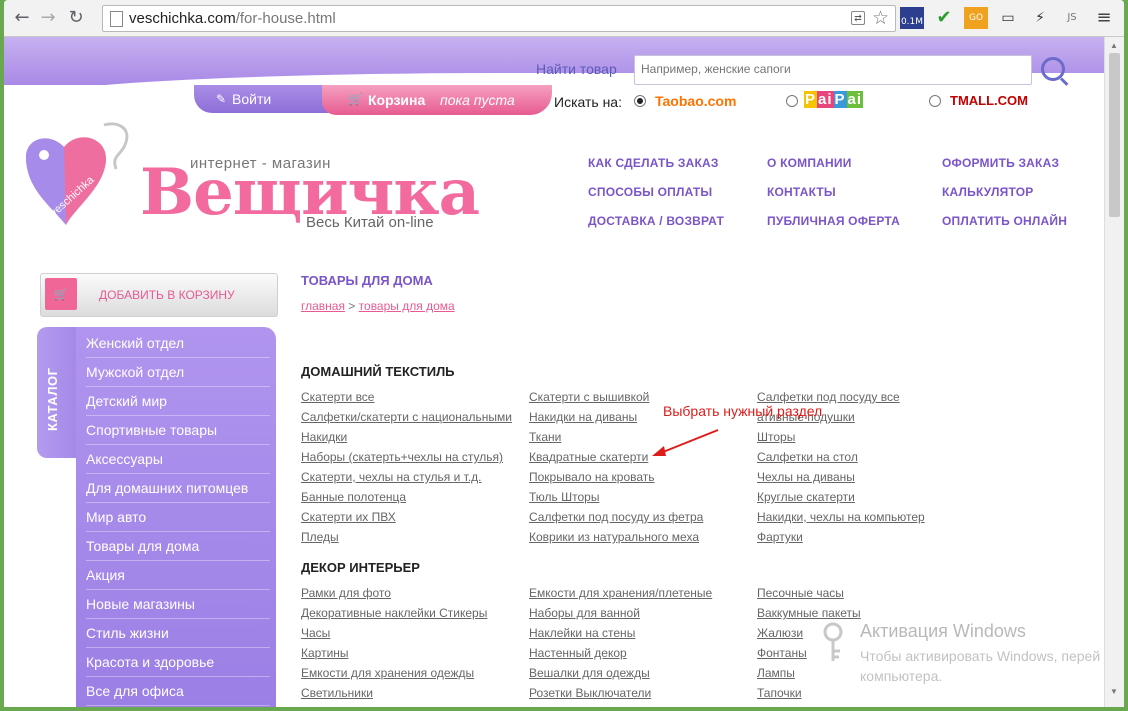 The height and width of the screenshot is (711, 1128). What do you see at coordinates (656, 221) in the screenshot?
I see `nav-delivery: ДОСТАВКА / ВОЗВРАТ` at bounding box center [656, 221].